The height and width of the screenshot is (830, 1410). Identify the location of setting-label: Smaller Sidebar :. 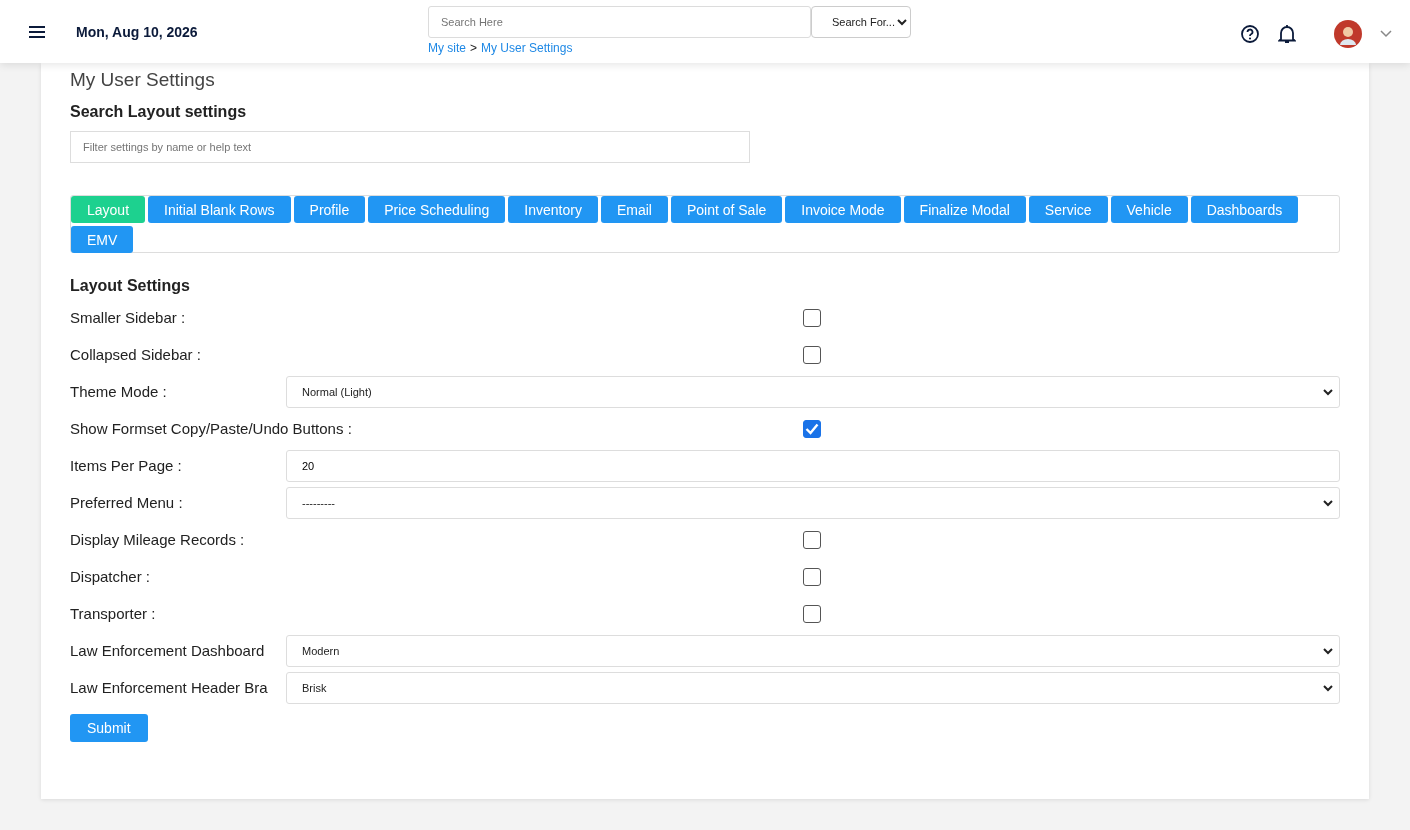
(128, 317).